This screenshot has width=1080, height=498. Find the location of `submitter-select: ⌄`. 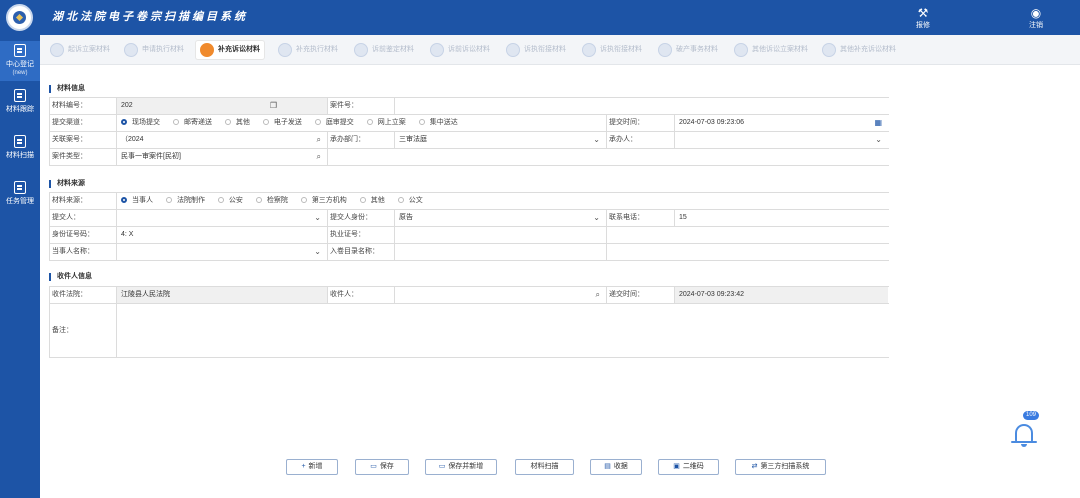

submitter-select: ⌄ is located at coordinates (222, 218).